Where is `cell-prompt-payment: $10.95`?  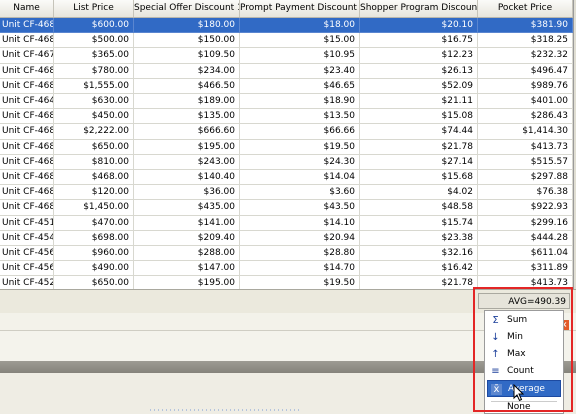 cell-prompt-payment: $10.95 is located at coordinates (300, 56).